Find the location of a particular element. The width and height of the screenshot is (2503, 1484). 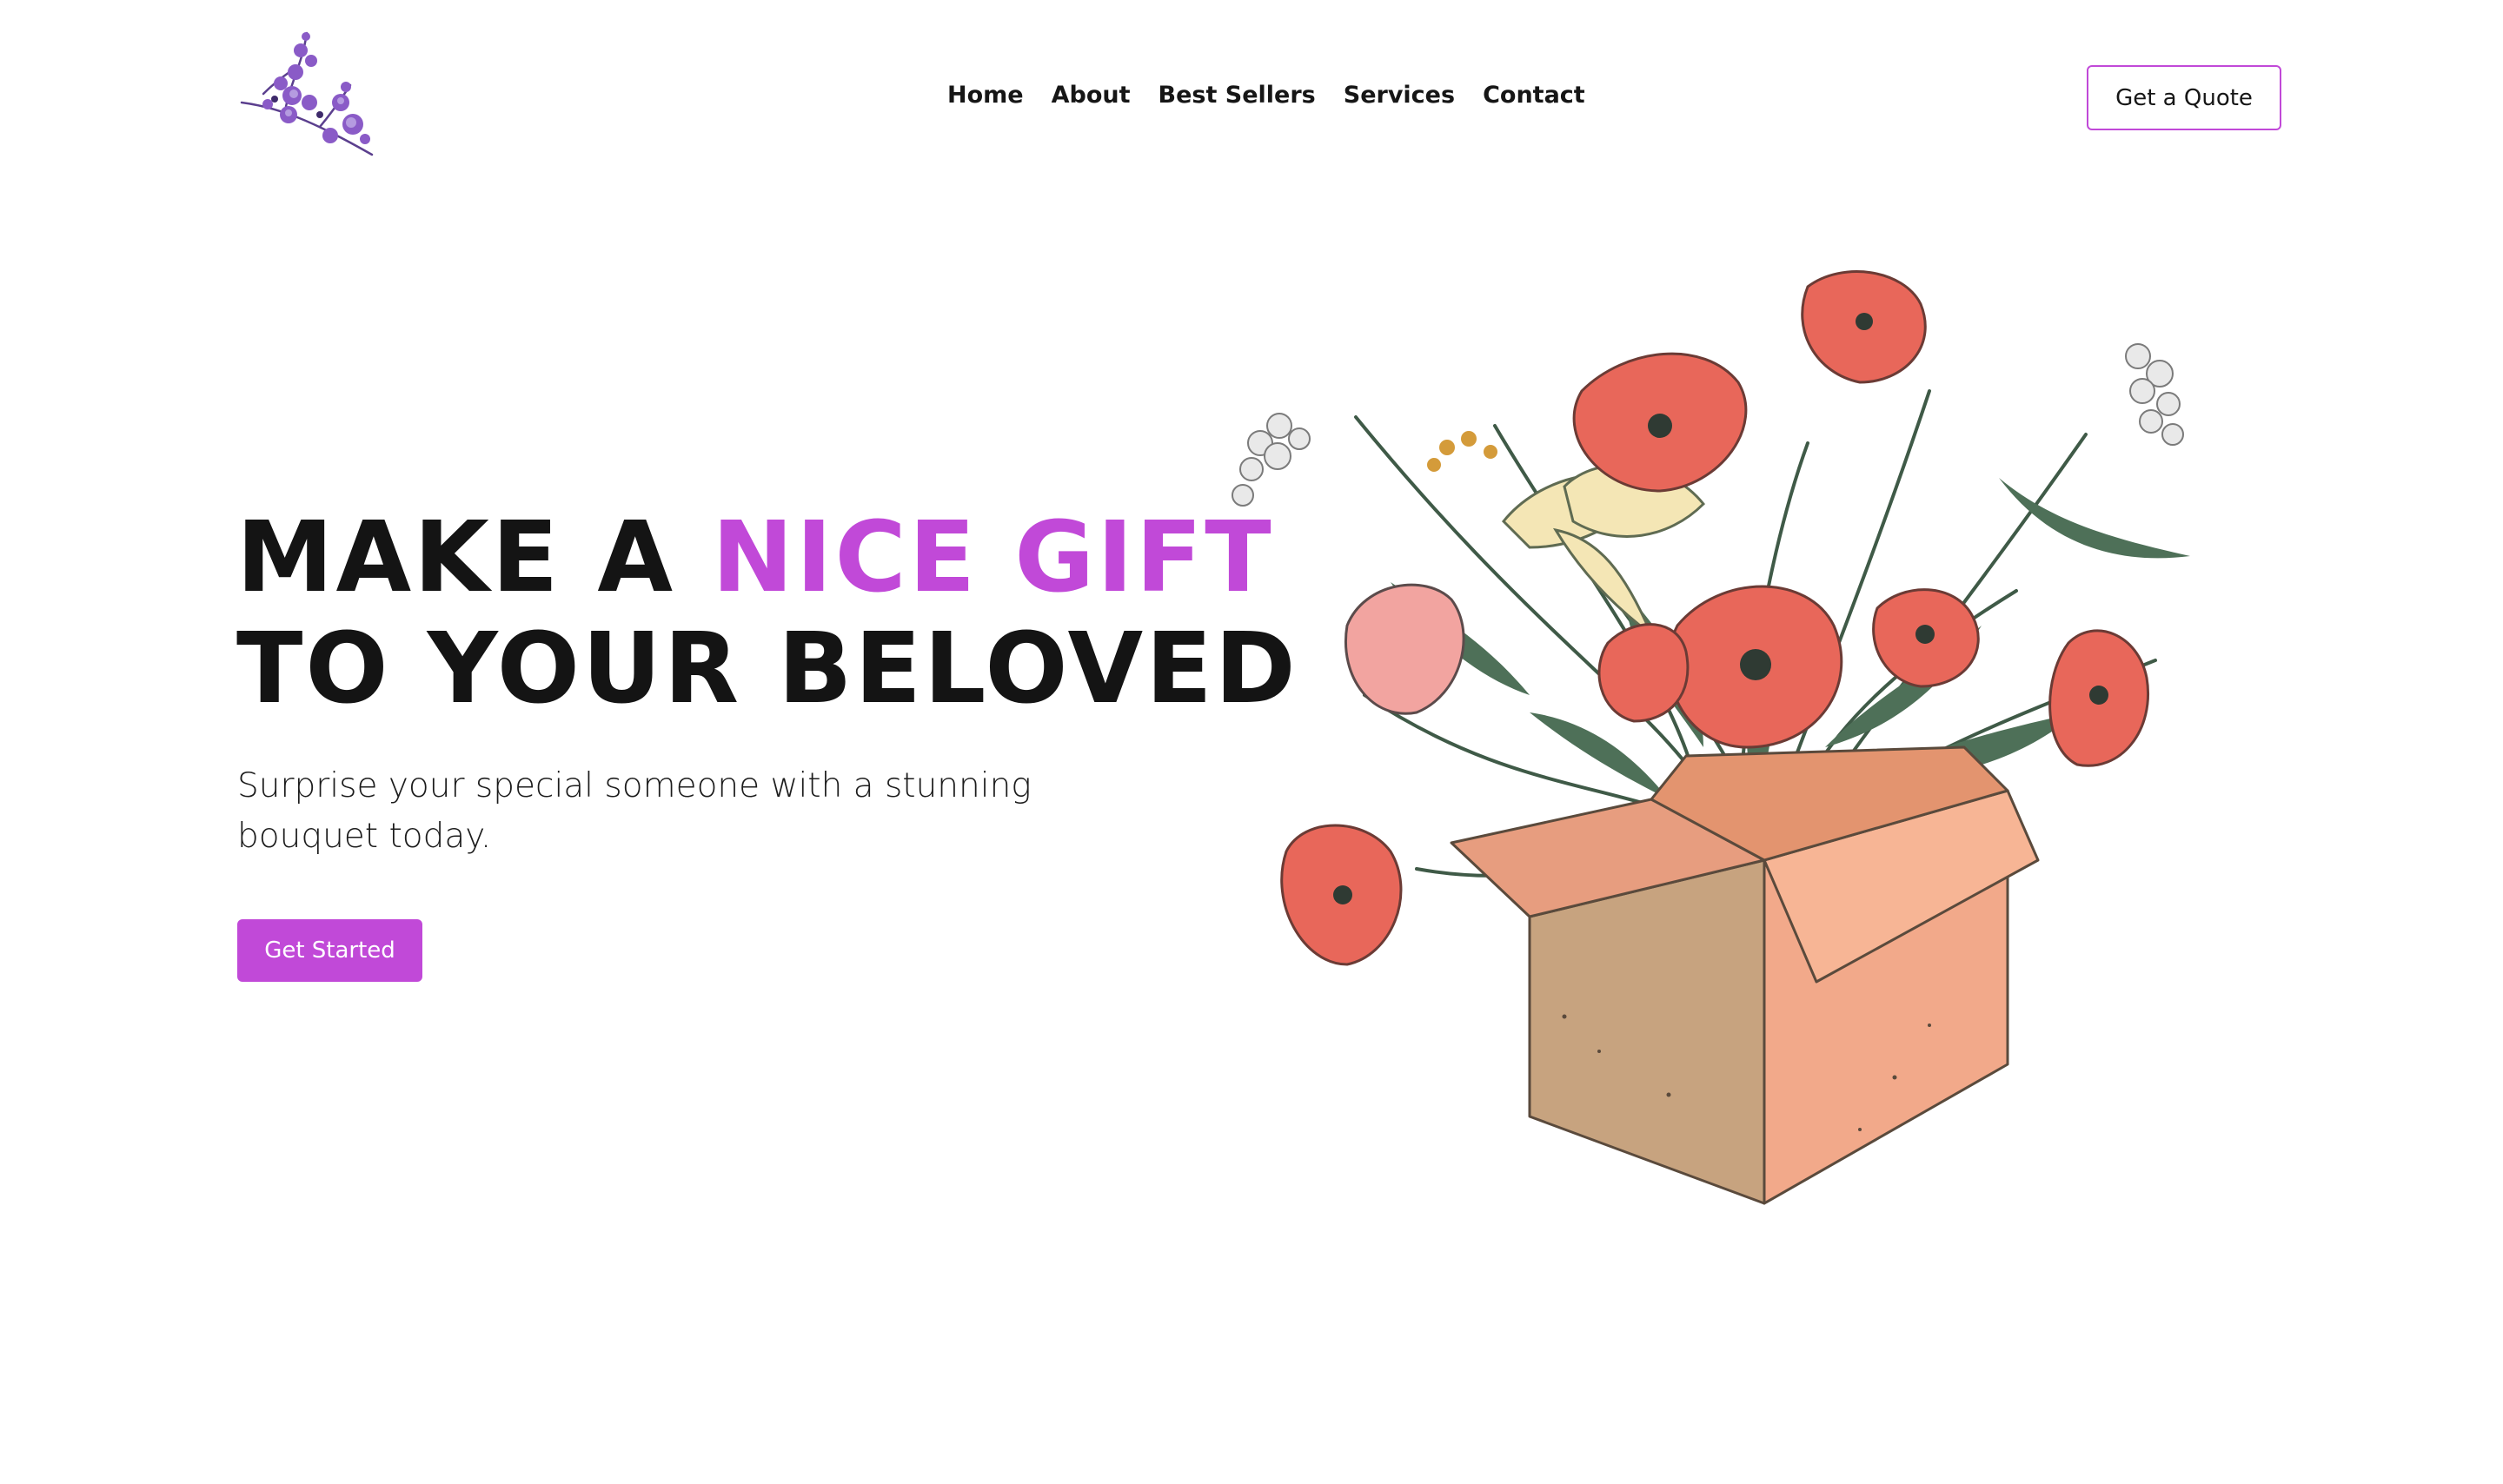

hero-headline: MAKE A NICE GIFT TO YOUR BELOVED is located at coordinates (767, 613).